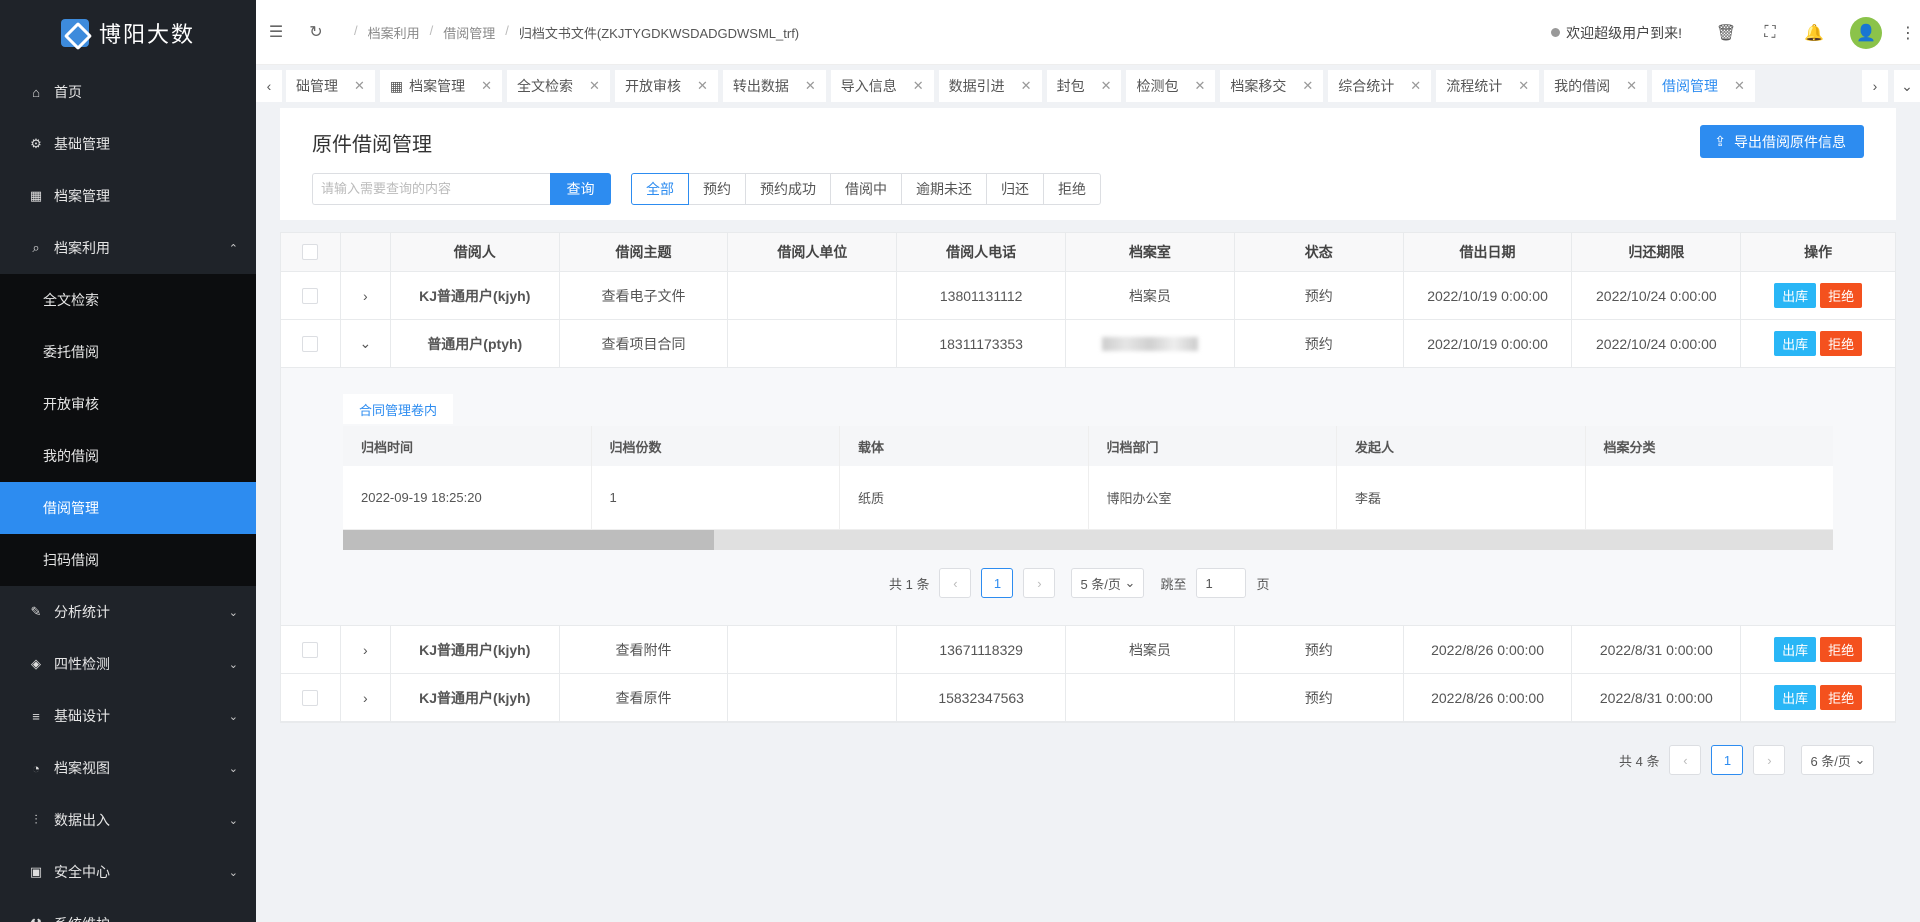 This screenshot has width=1920, height=922. What do you see at coordinates (774, 86) in the screenshot?
I see `tab-4: 转出数据 ✕` at bounding box center [774, 86].